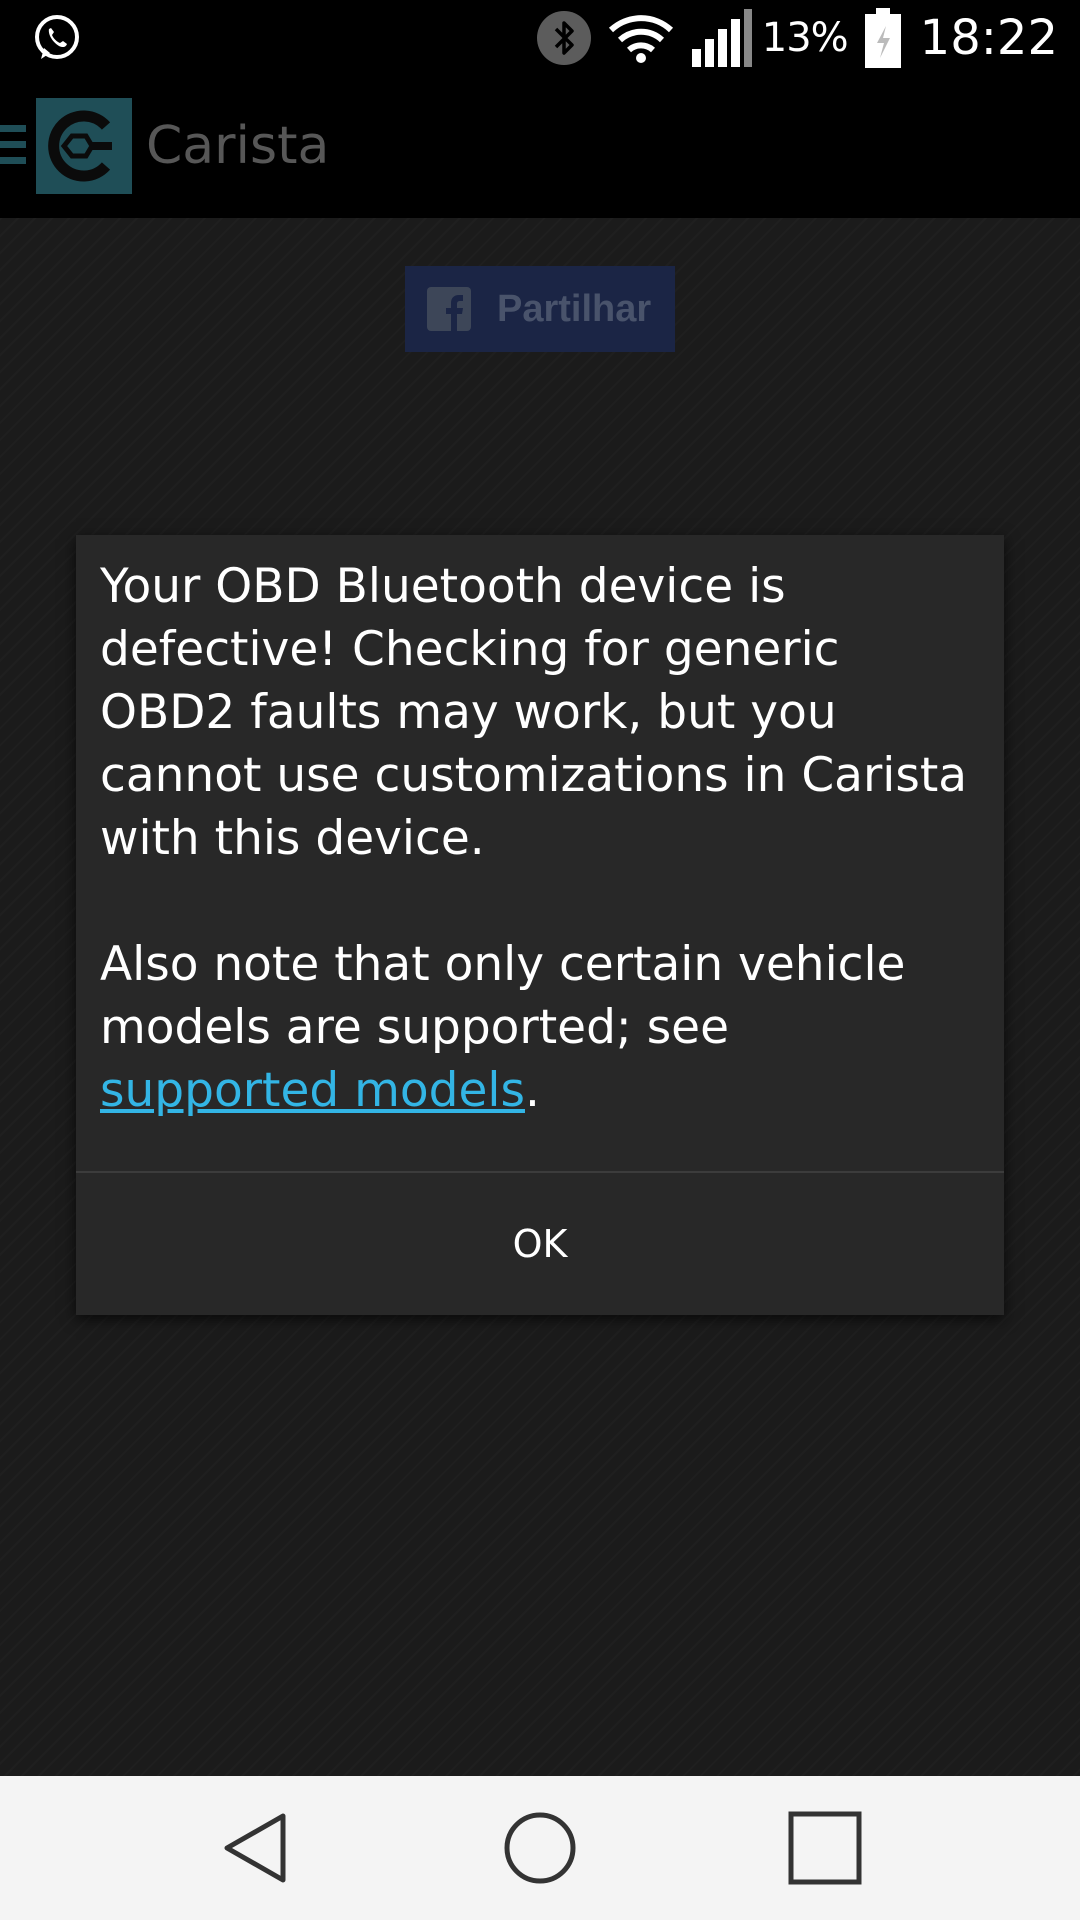 This screenshot has width=1080, height=1920. Describe the element at coordinates (805, 38) in the screenshot. I see `battery-percent: 13%` at that location.